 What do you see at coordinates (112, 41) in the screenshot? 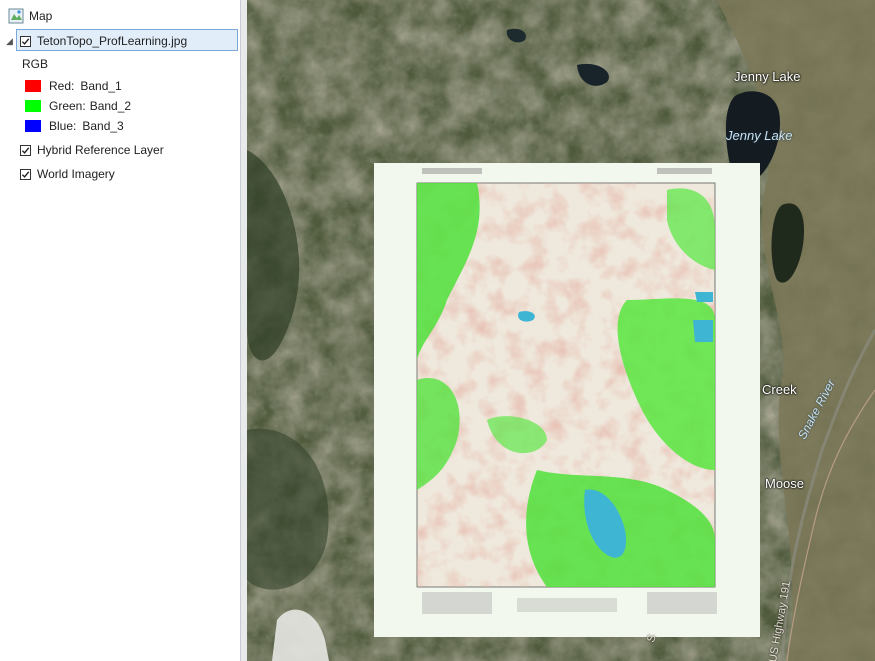
I see `layer-name: TetonTopo_ProfLearning.jpg` at bounding box center [112, 41].